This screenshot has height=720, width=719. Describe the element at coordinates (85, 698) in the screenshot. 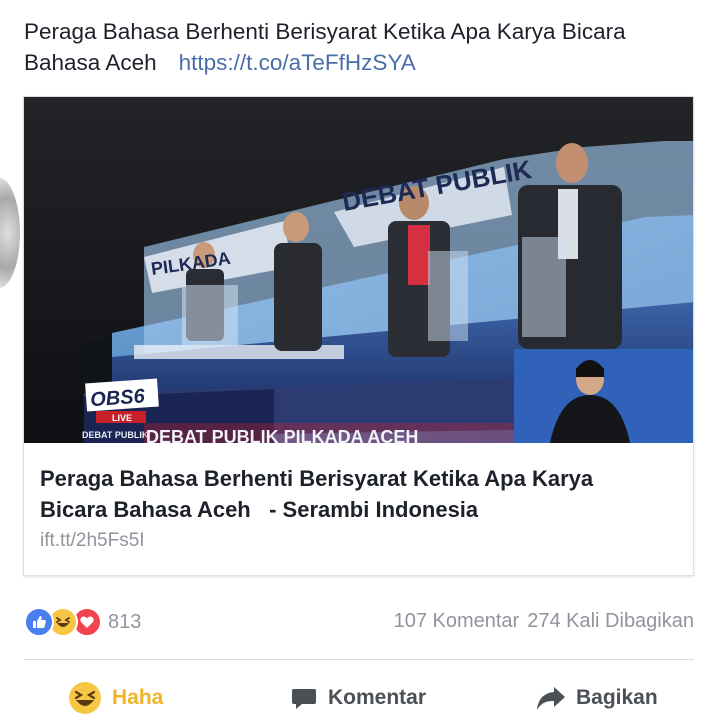

I see `haha-icon` at that location.